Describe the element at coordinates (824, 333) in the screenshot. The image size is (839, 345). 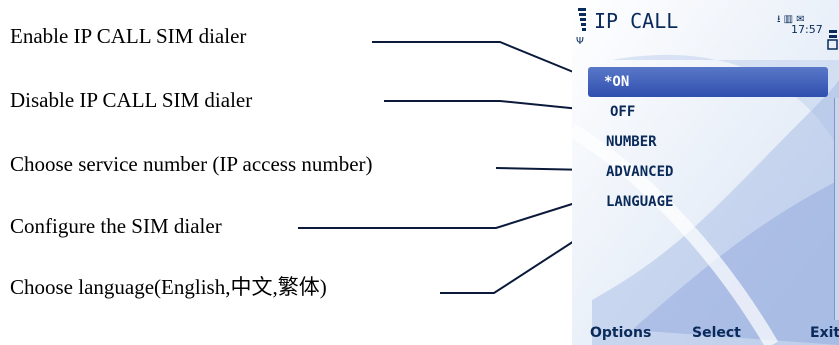
I see `exit-softkey: Exit` at that location.